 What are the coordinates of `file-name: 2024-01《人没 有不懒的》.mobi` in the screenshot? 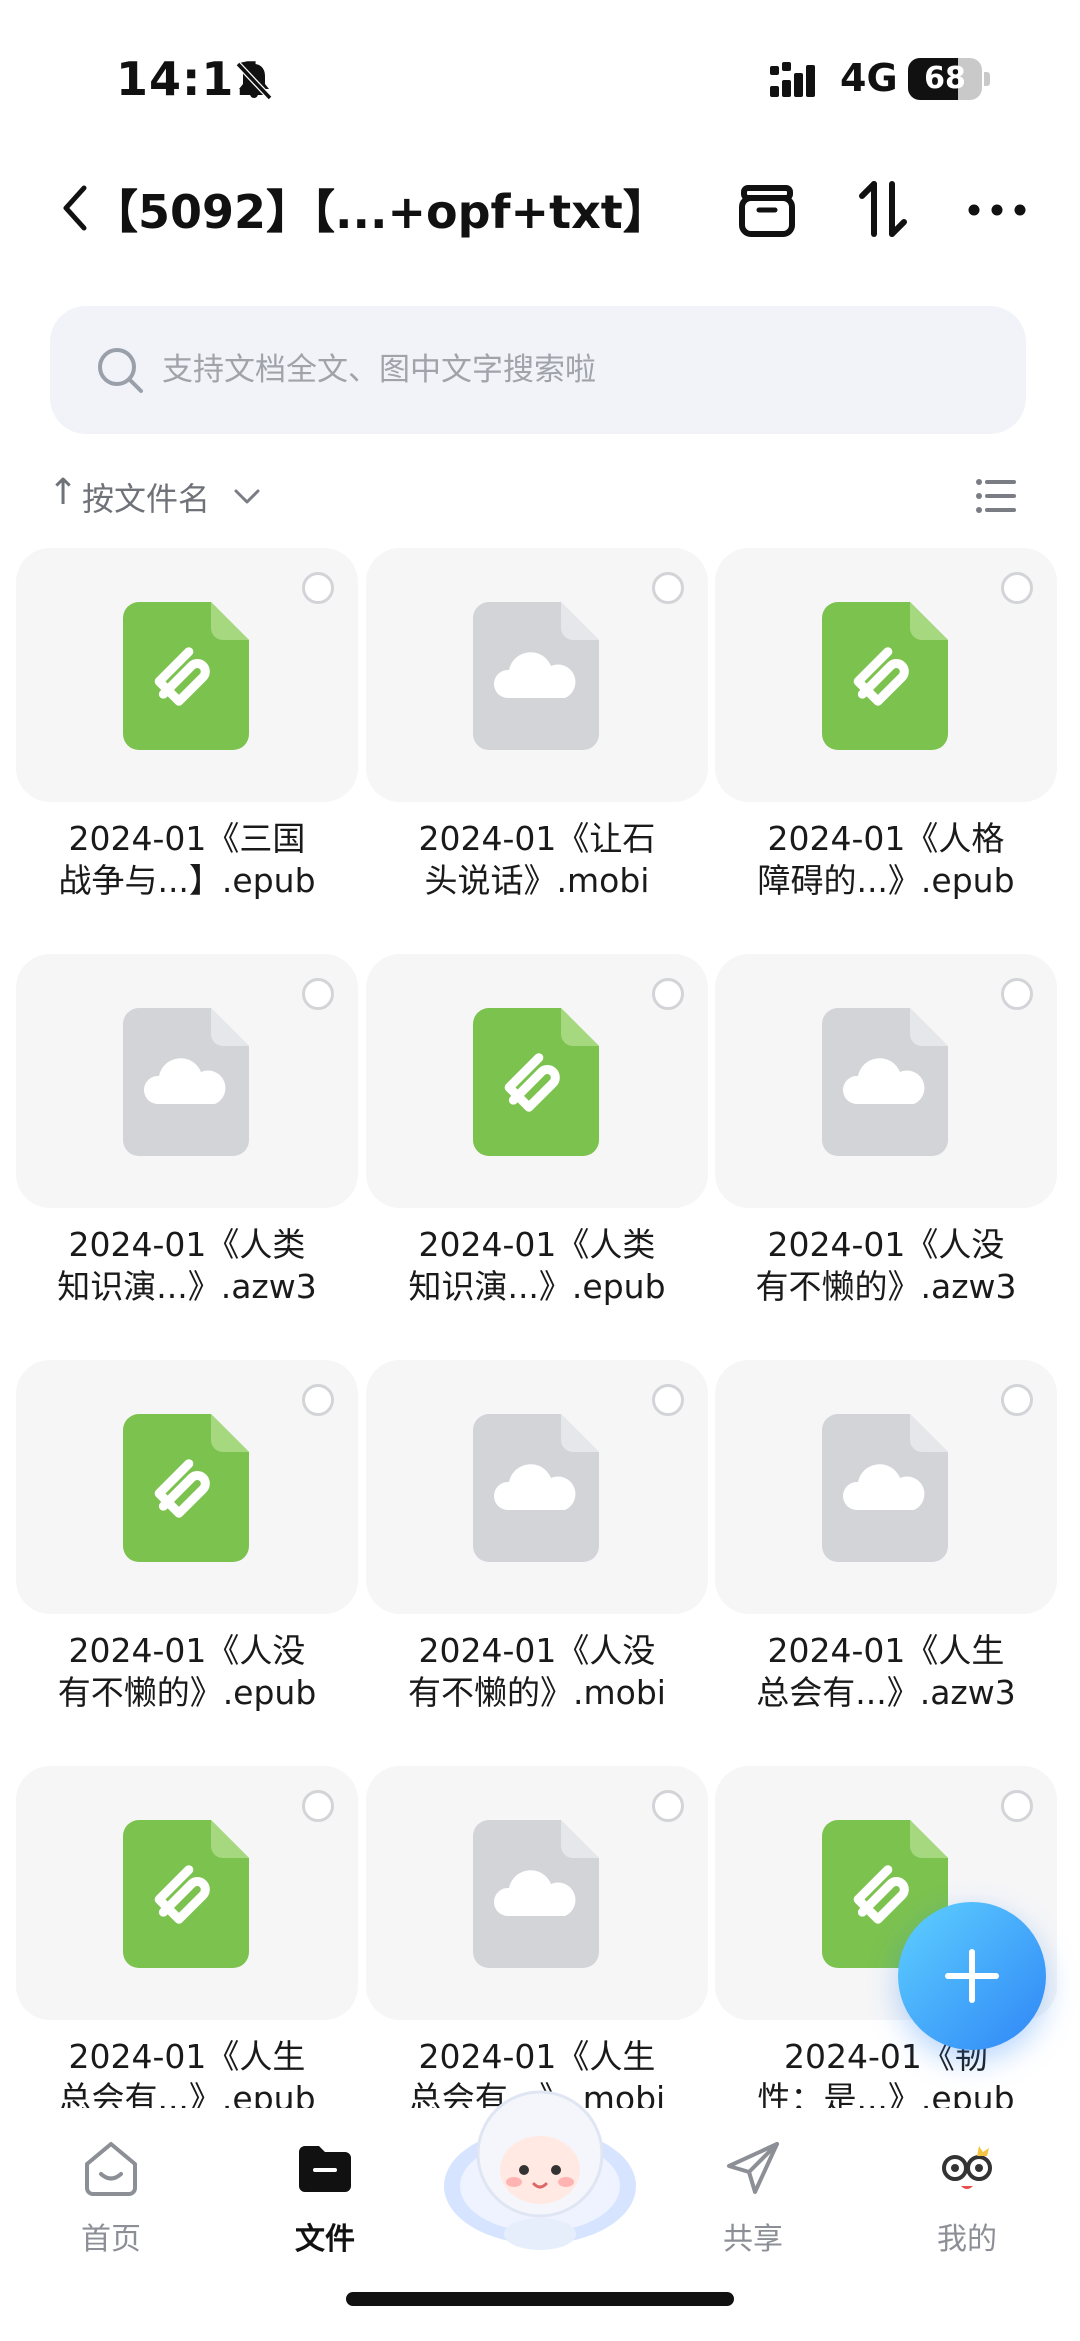 It's located at (537, 1672).